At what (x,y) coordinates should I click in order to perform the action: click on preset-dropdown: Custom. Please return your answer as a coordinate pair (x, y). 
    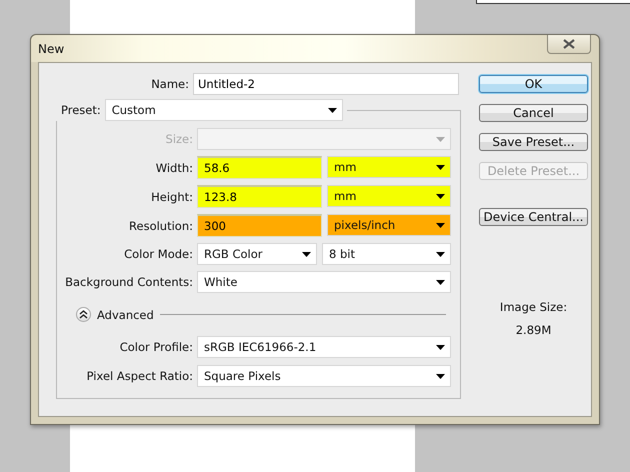
    Looking at the image, I should click on (223, 110).